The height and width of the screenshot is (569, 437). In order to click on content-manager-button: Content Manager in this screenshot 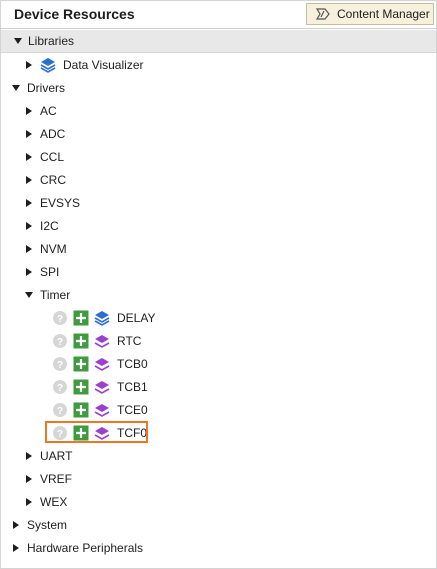, I will do `click(370, 14)`.